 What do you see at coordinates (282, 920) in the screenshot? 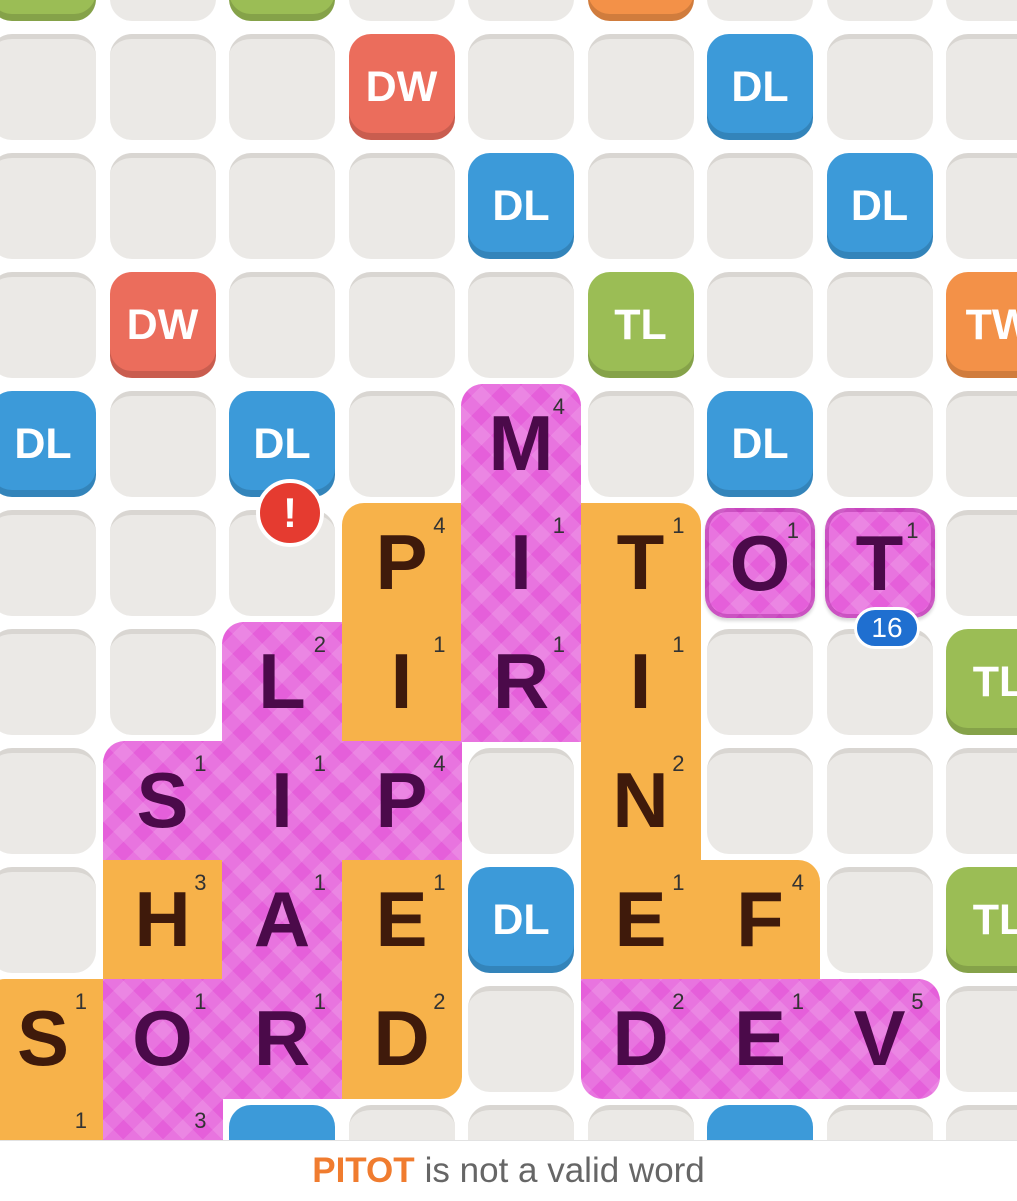
I see `letter-tile: A1` at bounding box center [282, 920].